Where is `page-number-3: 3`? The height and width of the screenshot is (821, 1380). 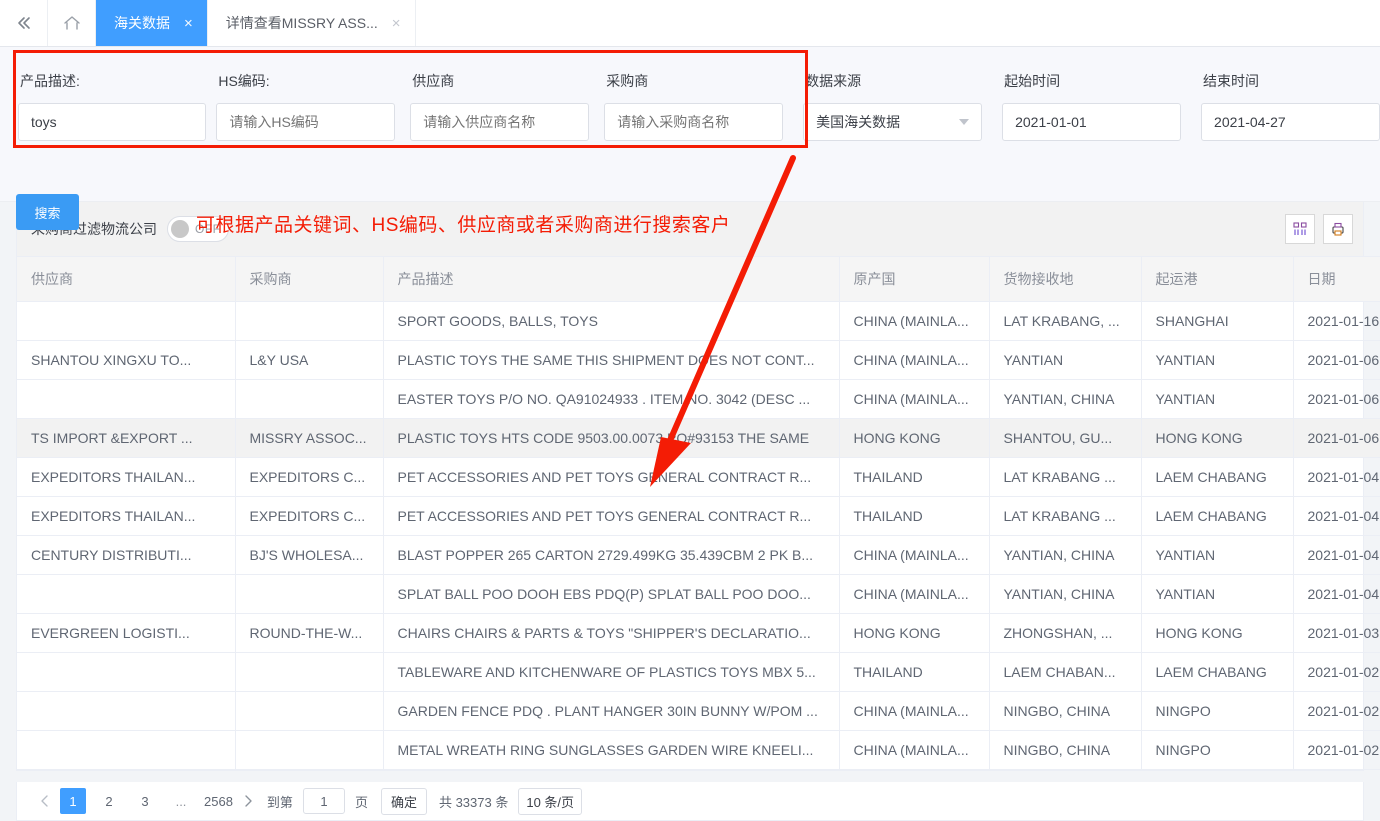
page-number-3: 3 is located at coordinates (145, 801).